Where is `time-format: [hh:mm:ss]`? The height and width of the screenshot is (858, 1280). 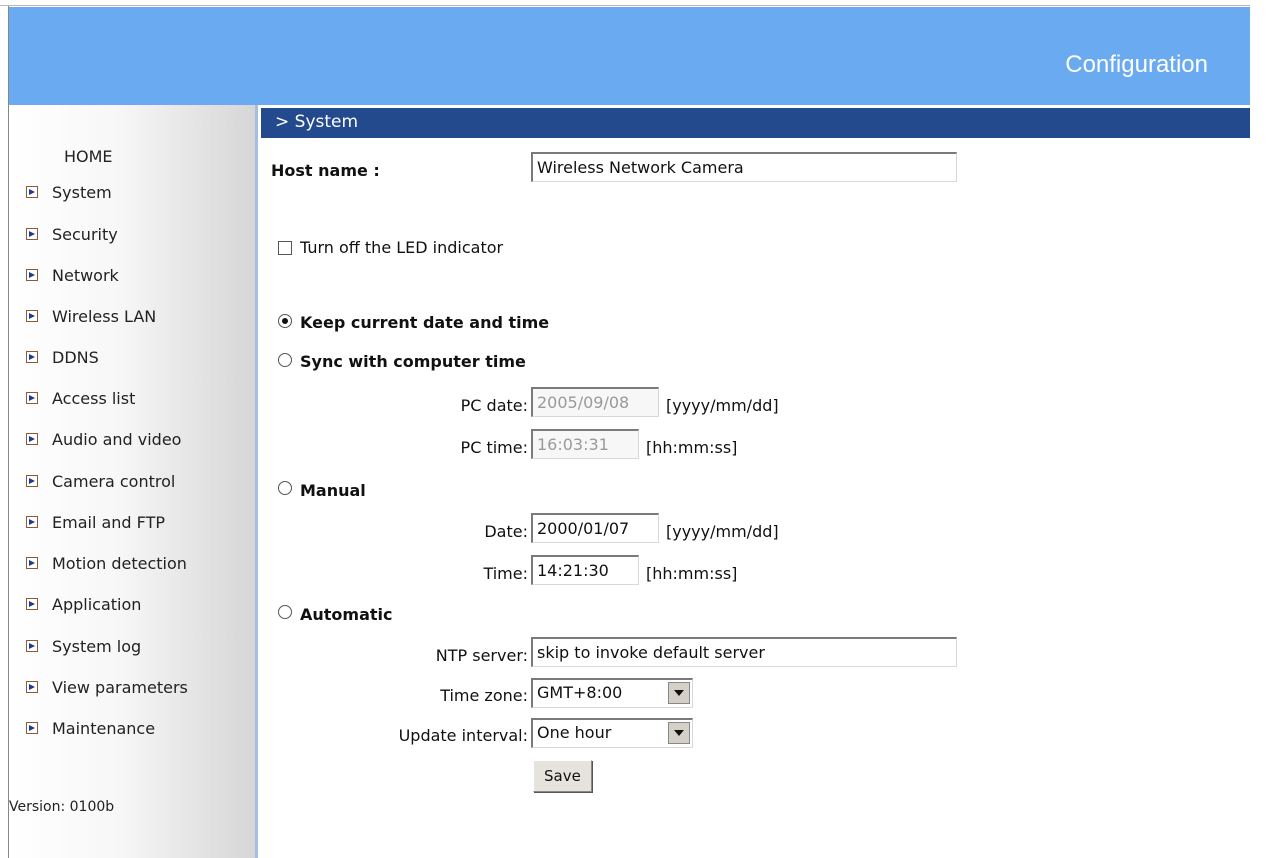 time-format: [hh:mm:ss] is located at coordinates (692, 573).